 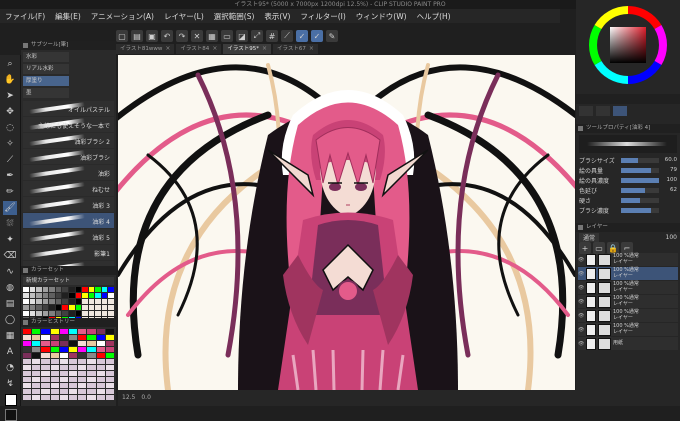 What do you see at coordinates (669, 180) in the screenshot?
I see `toolprop-value: 100` at bounding box center [669, 180].